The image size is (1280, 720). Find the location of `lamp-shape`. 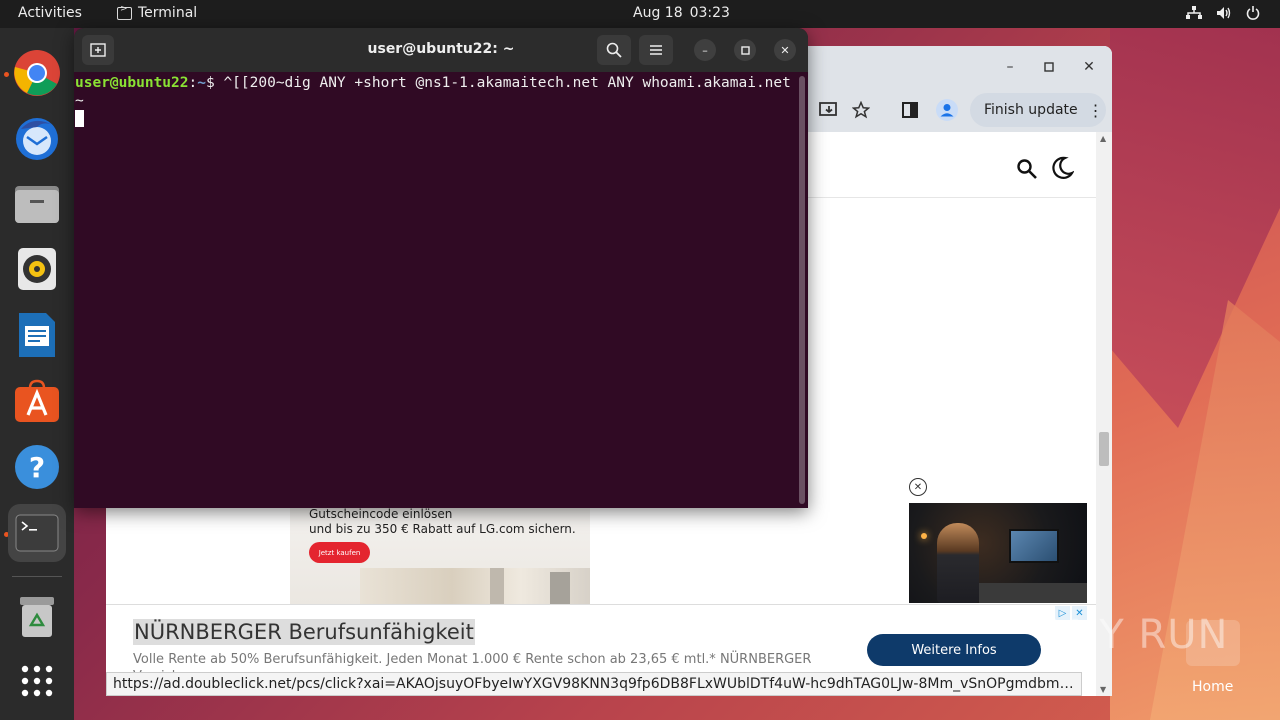

lamp-shape is located at coordinates (924, 536).